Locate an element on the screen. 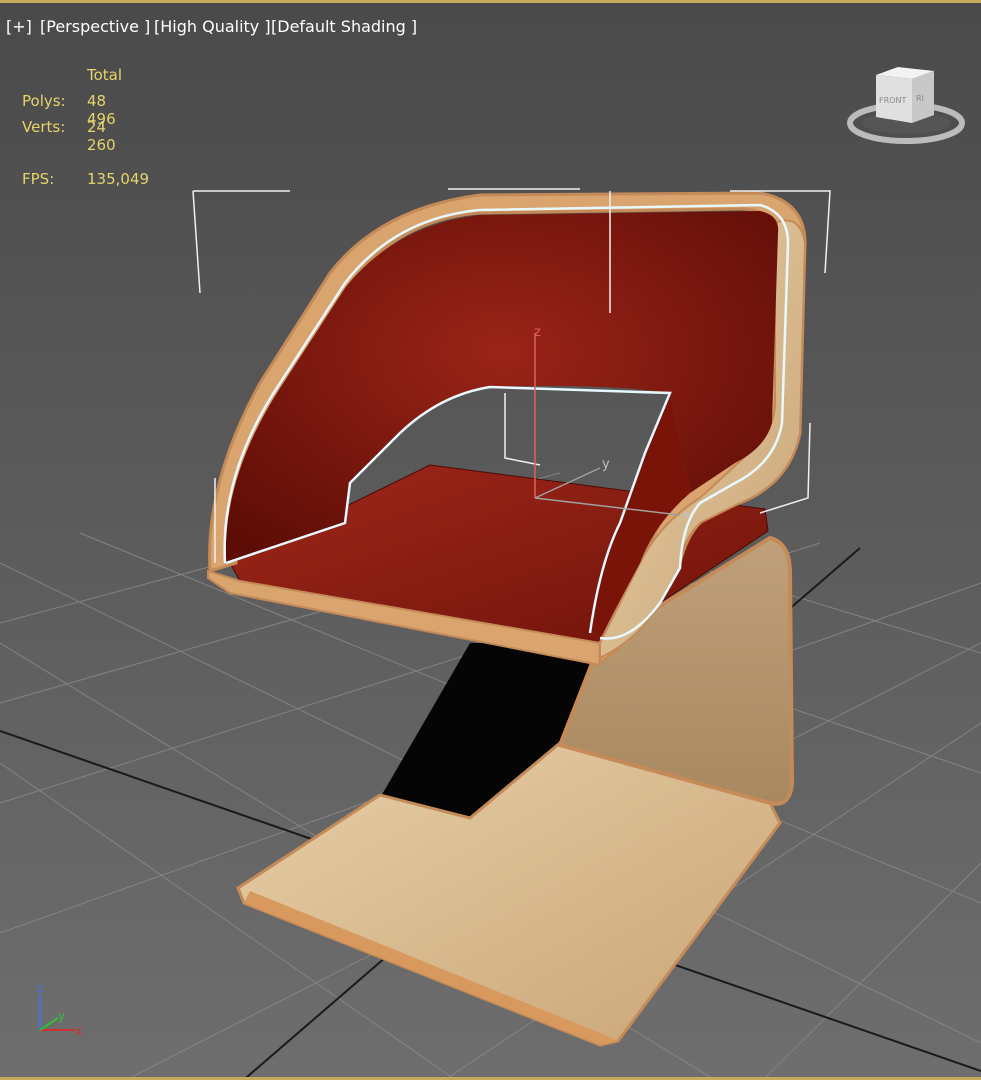  gizmo-z-label: z is located at coordinates (537, 332).